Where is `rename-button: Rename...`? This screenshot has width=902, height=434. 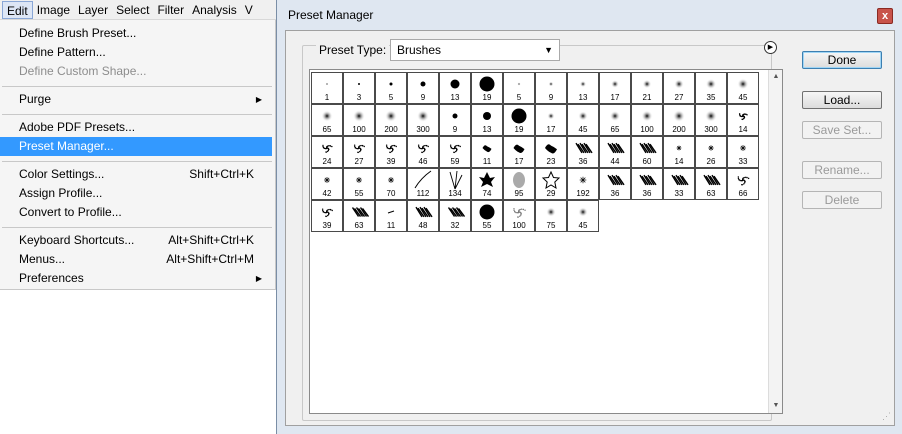 rename-button: Rename... is located at coordinates (842, 170).